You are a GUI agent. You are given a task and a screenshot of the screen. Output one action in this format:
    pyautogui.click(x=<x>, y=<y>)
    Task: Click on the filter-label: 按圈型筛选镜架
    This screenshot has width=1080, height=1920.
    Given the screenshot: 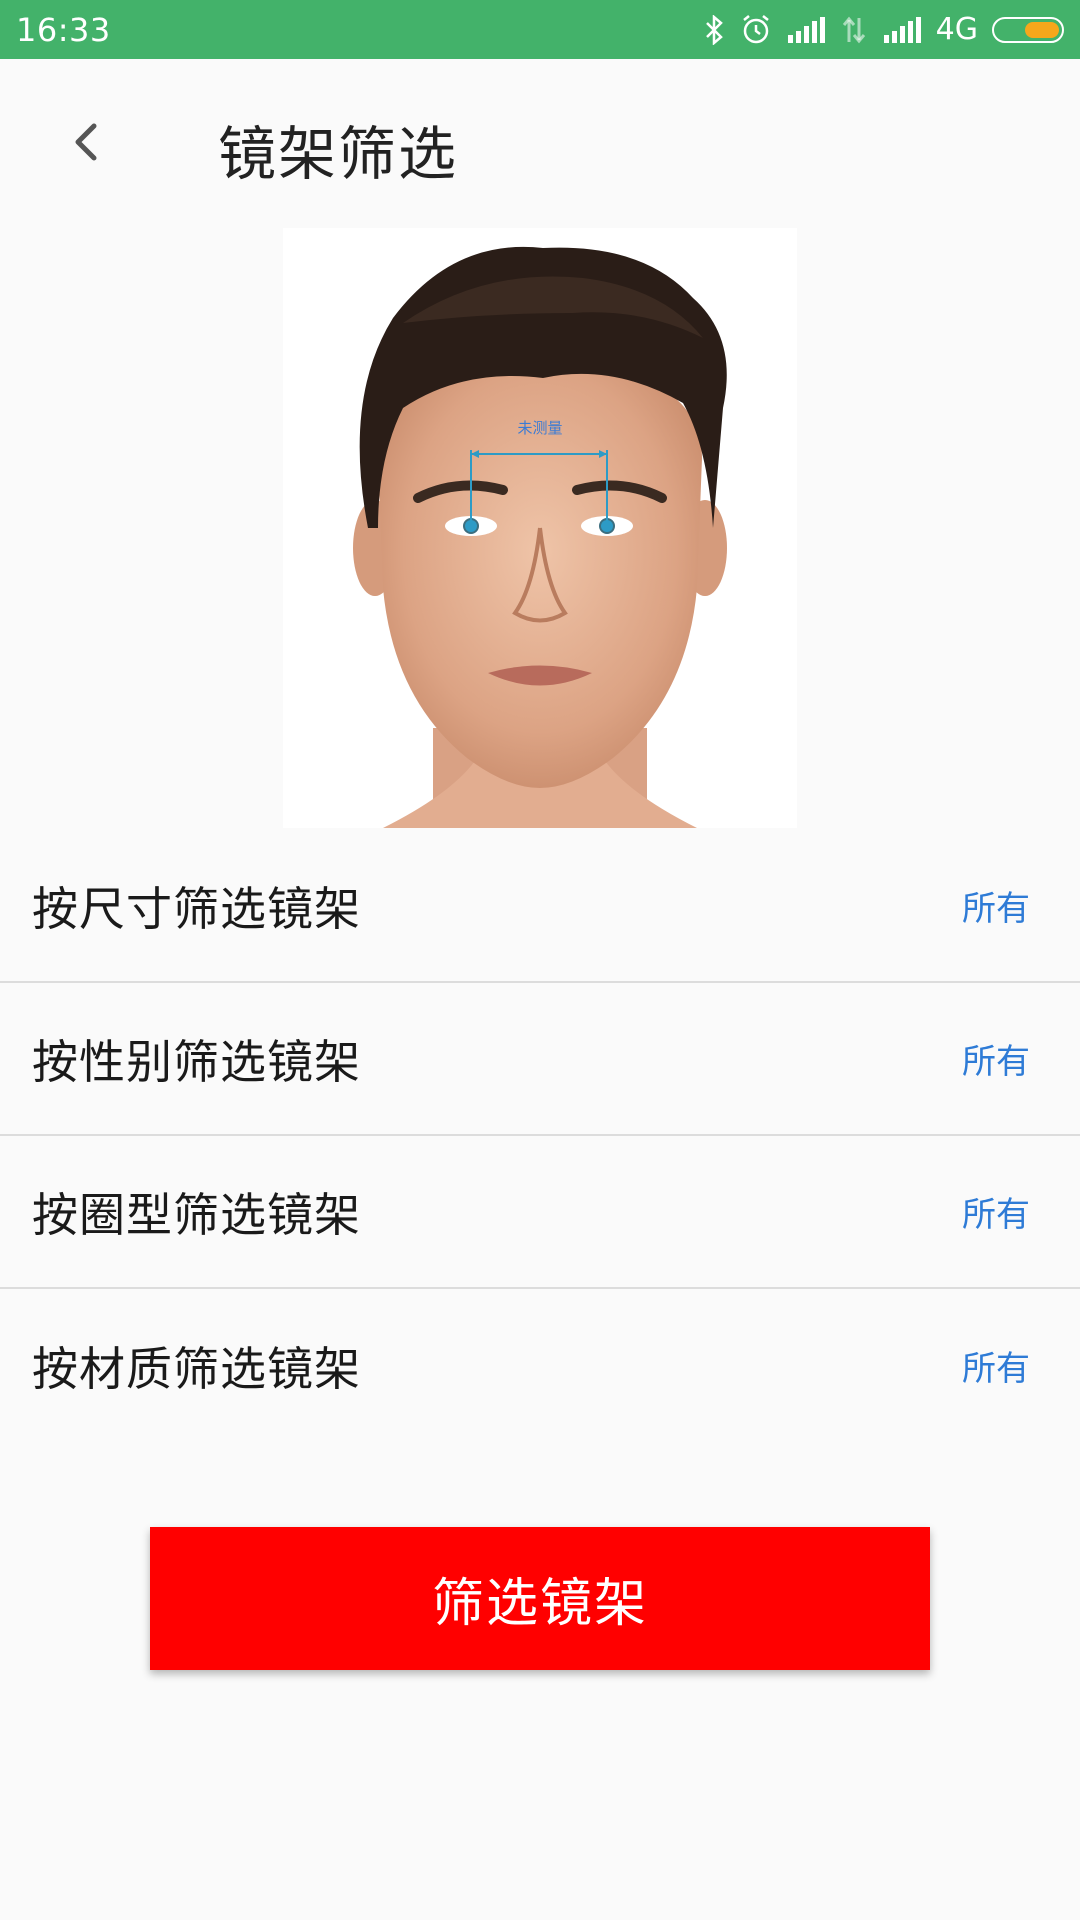 What is the action you would take?
    pyautogui.click(x=196, y=1214)
    